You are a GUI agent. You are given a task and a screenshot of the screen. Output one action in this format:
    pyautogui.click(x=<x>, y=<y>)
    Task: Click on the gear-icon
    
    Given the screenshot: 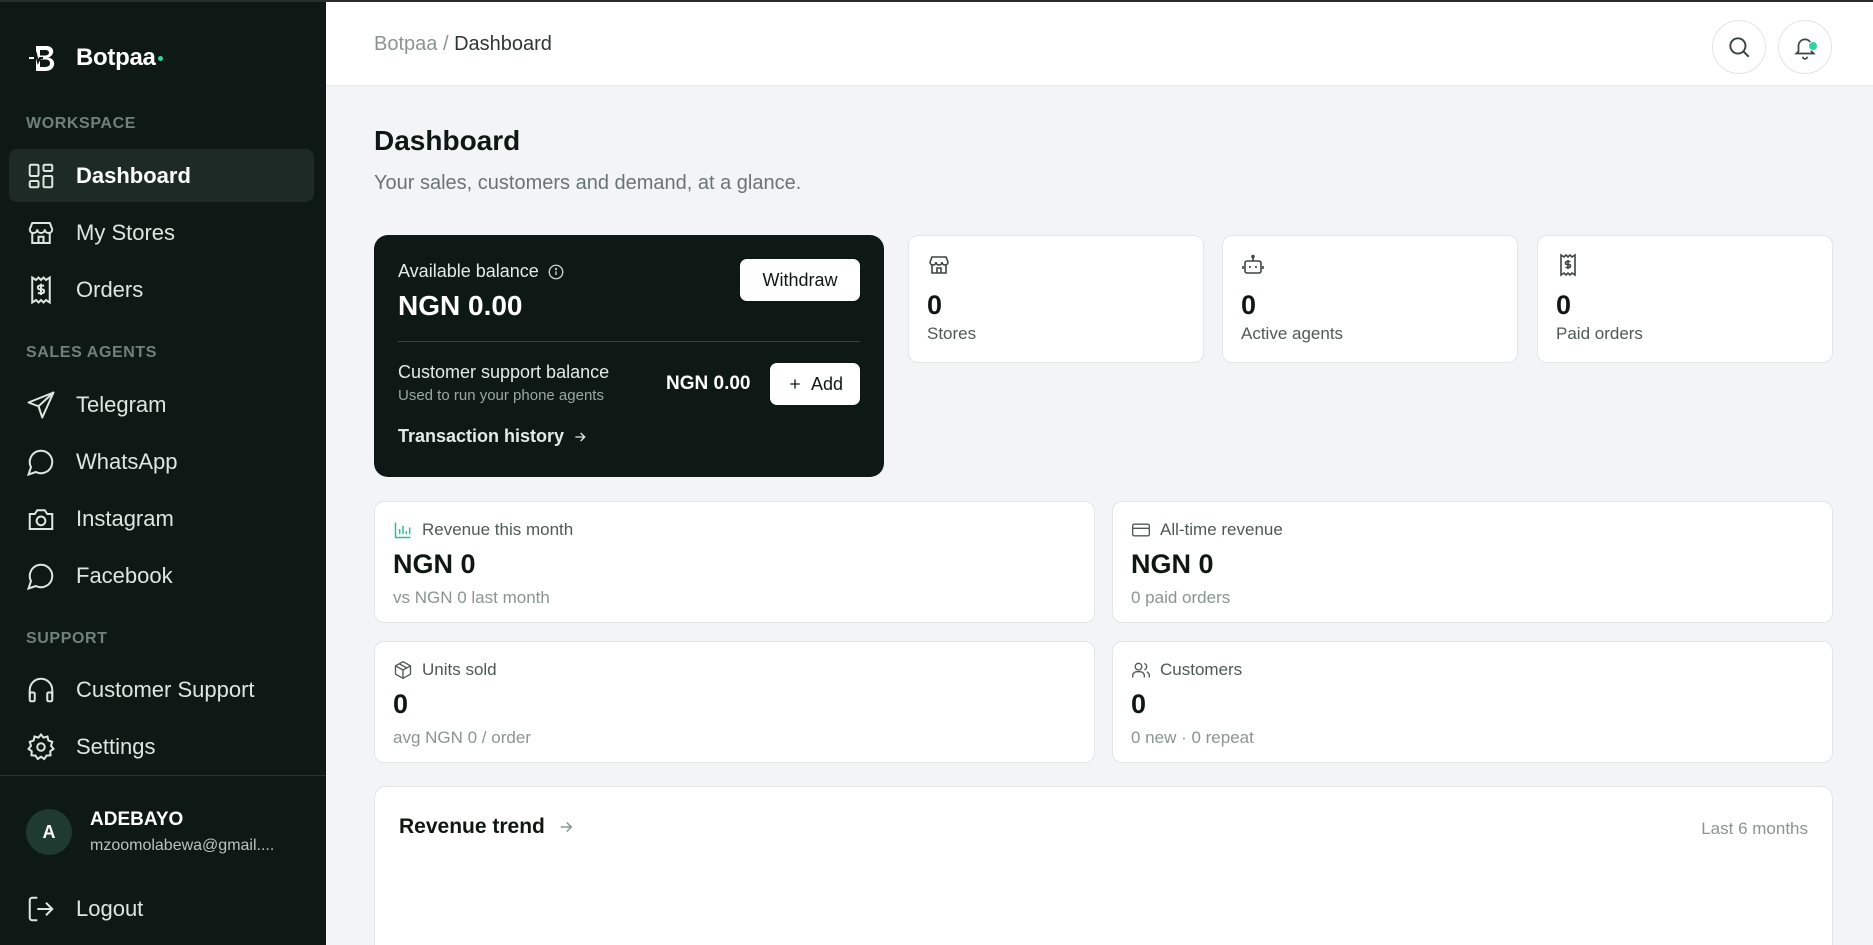 What is the action you would take?
    pyautogui.click(x=41, y=746)
    